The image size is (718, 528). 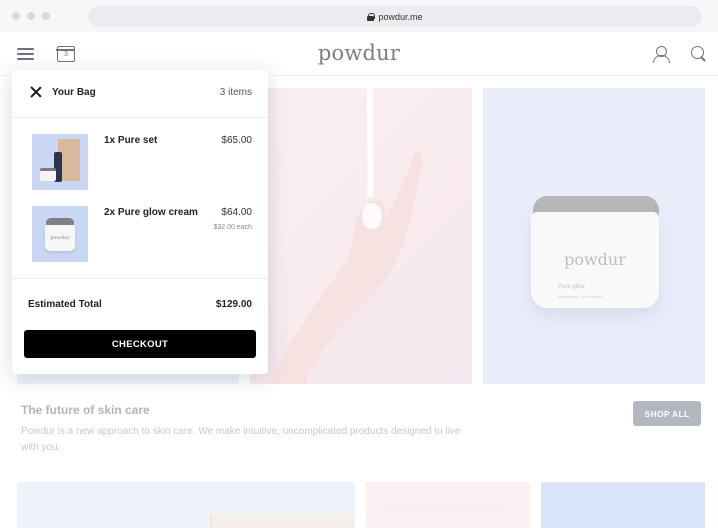 What do you see at coordinates (233, 304) in the screenshot?
I see `total-value: $129.00` at bounding box center [233, 304].